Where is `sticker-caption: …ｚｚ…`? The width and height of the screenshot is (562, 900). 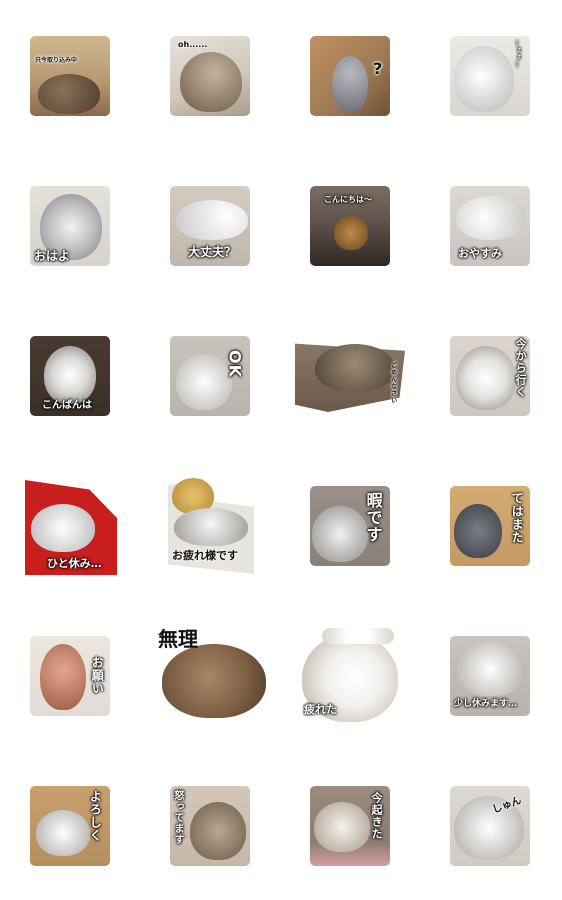
sticker-caption: …ｚｚ… is located at coordinates (518, 54).